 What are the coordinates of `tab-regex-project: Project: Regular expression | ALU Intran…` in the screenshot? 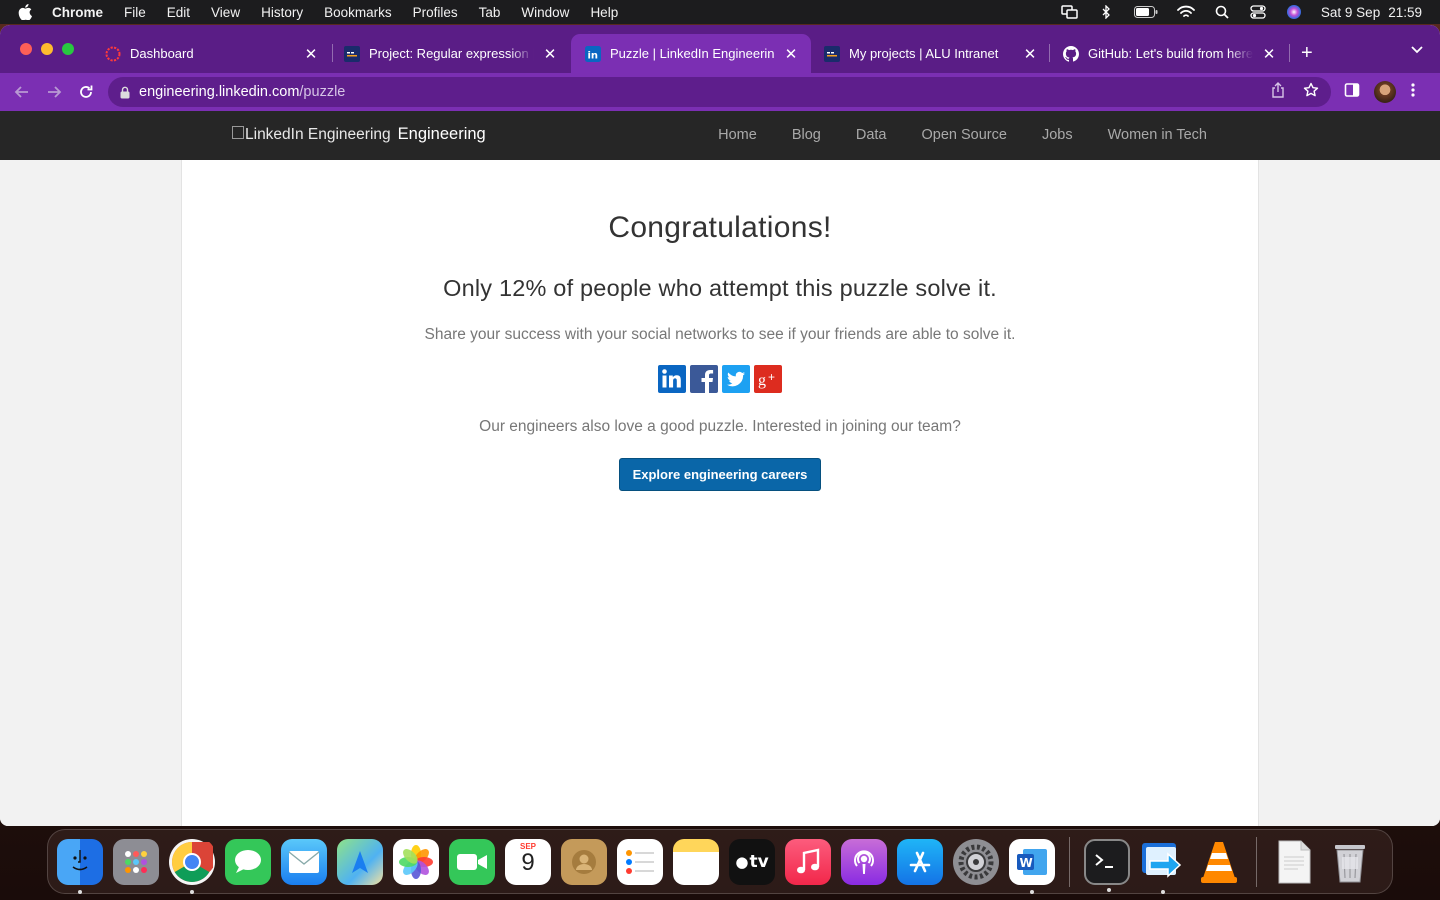 It's located at (450, 53).